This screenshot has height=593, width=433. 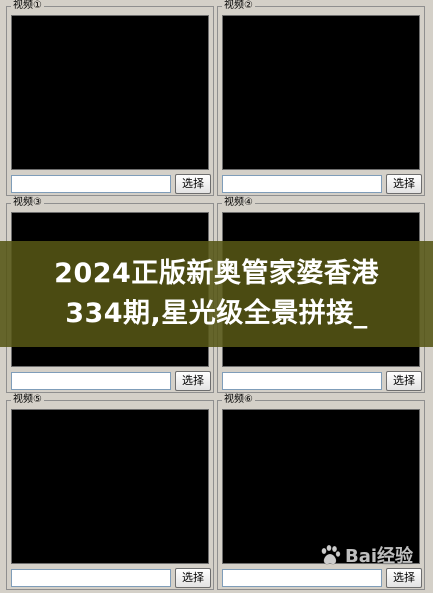 I want to click on video-panel-label: 视频③, so click(x=27, y=203).